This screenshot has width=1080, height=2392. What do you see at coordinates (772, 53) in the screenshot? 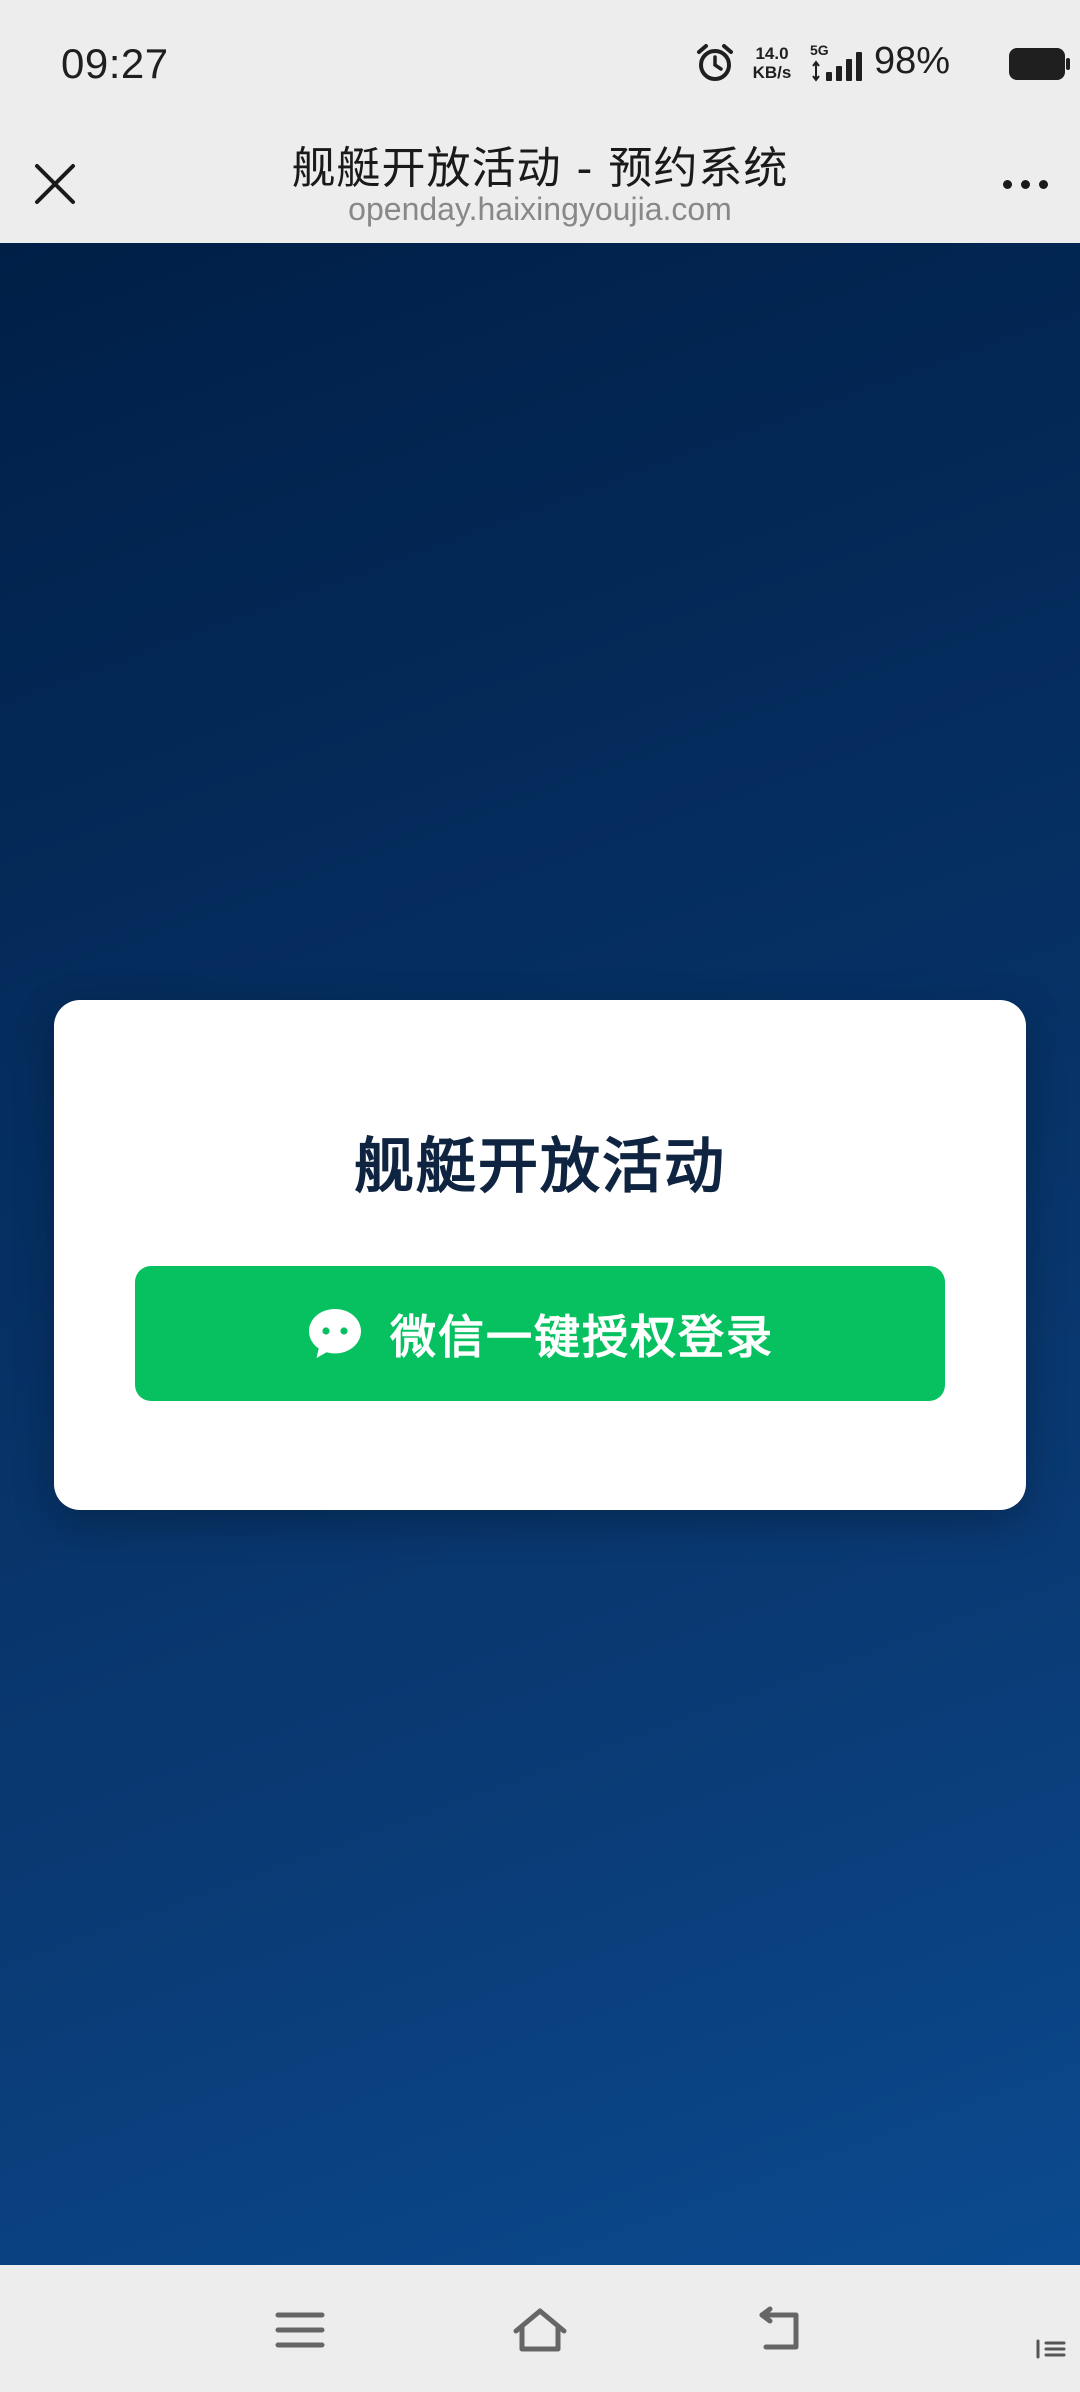
I see `net-speed-value: 14.0` at bounding box center [772, 53].